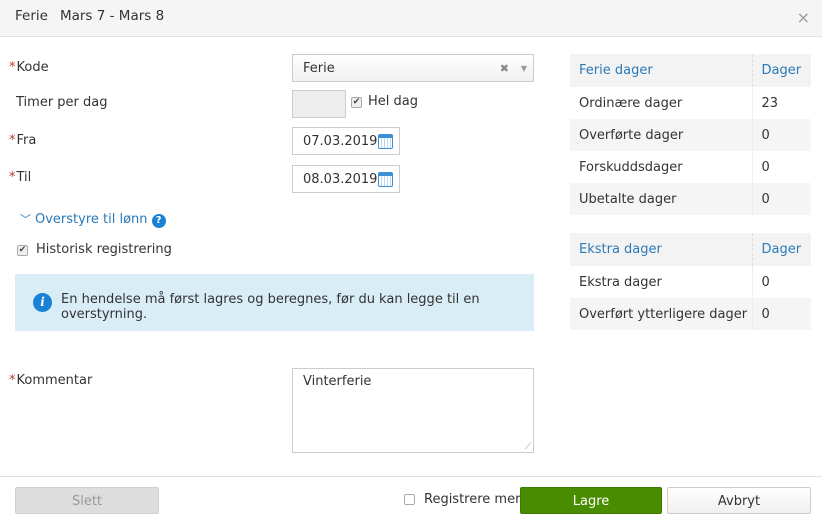 This screenshot has width=822, height=524. What do you see at coordinates (413, 68) in the screenshot?
I see `kode-select: Ferie ✖ ▼` at bounding box center [413, 68].